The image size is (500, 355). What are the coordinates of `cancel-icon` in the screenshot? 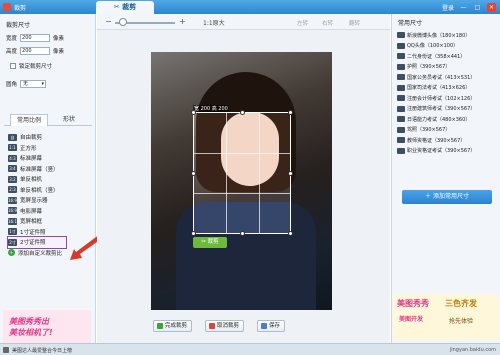 It's located at (212, 326).